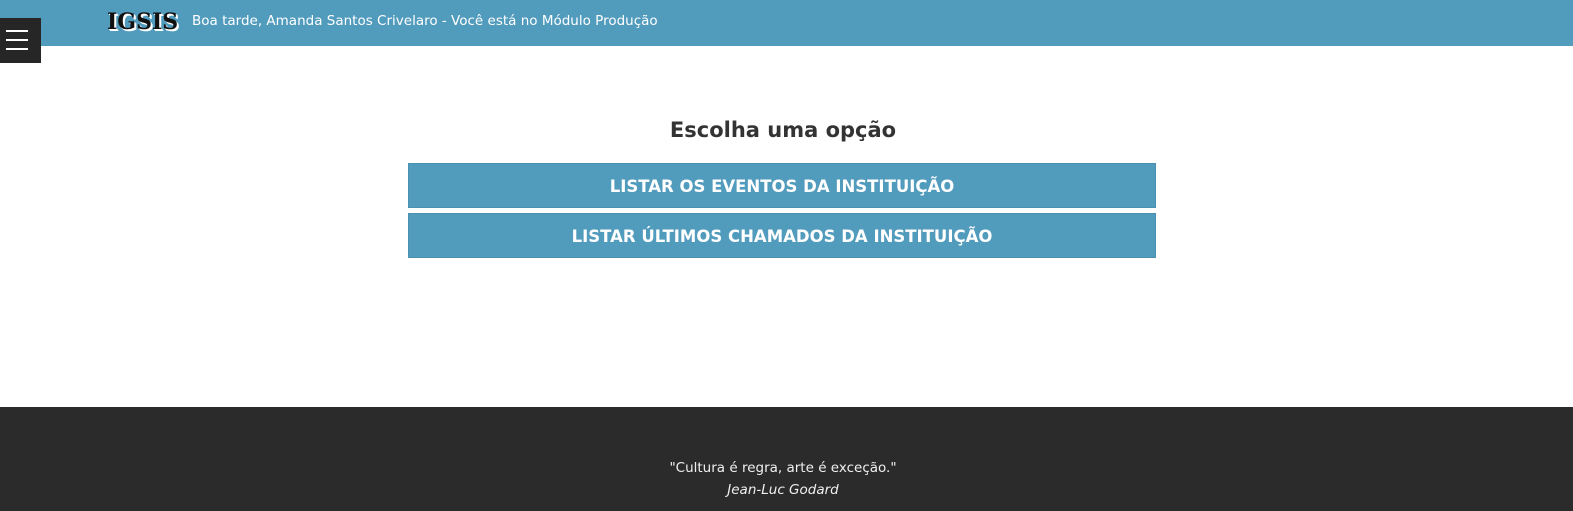 The width and height of the screenshot is (1573, 511). What do you see at coordinates (782, 235) in the screenshot?
I see `list-latest-tickets-button: LISTAR ÚLTIMOS CHAMADOS DA INSTITUIÇÃO` at bounding box center [782, 235].